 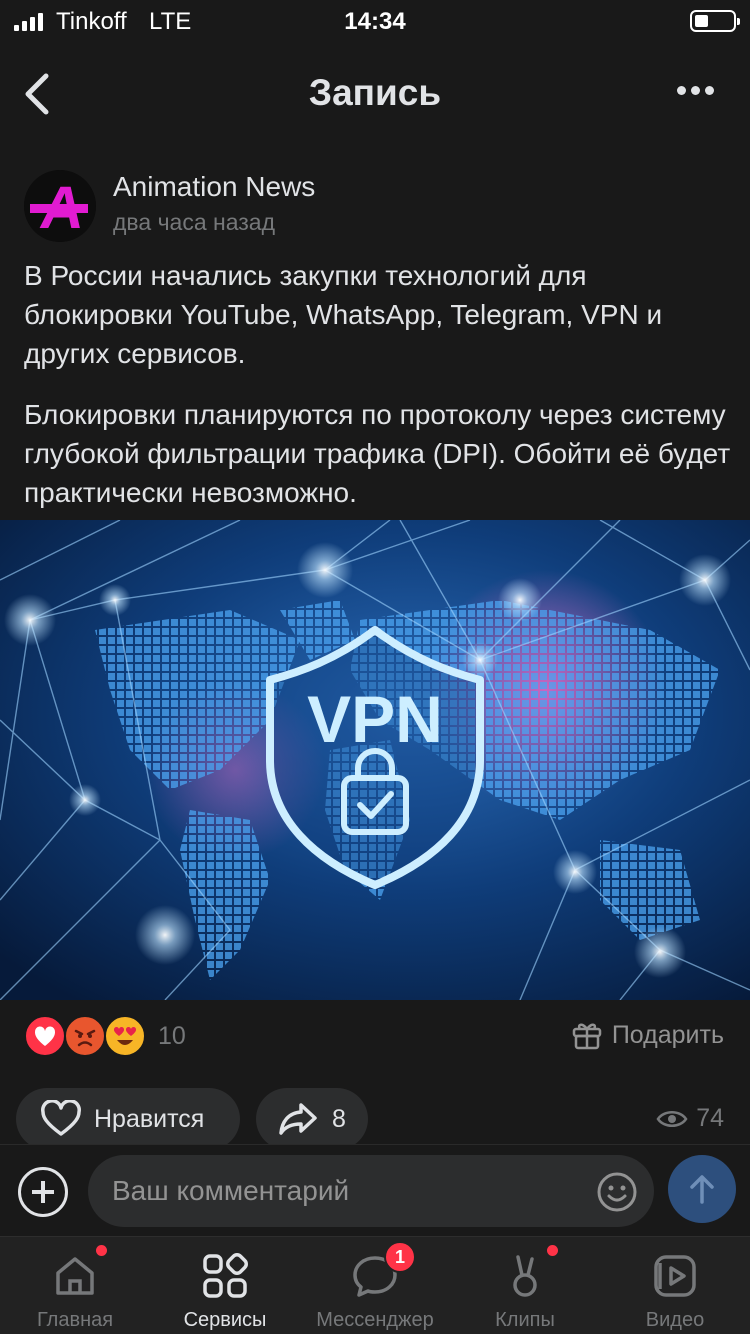 What do you see at coordinates (75, 1320) in the screenshot?
I see `tab-home-label: Главная` at bounding box center [75, 1320].